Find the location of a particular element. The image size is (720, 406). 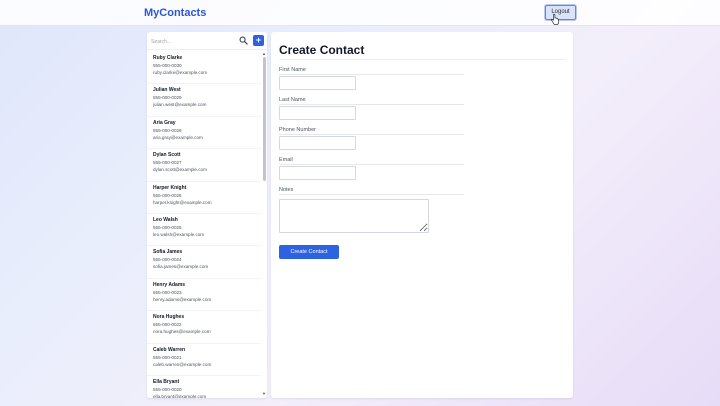

first-name-divider is located at coordinates (371, 74).